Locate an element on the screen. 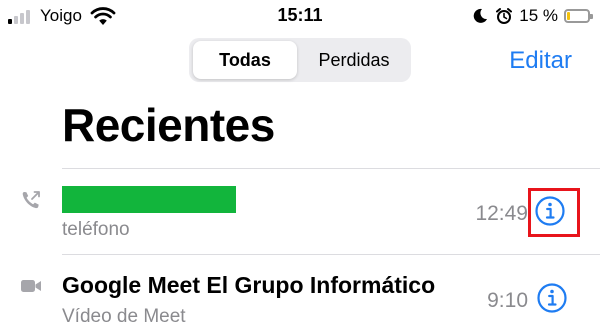 This screenshot has height=332, width=600. alarm-icon is located at coordinates (504, 16).